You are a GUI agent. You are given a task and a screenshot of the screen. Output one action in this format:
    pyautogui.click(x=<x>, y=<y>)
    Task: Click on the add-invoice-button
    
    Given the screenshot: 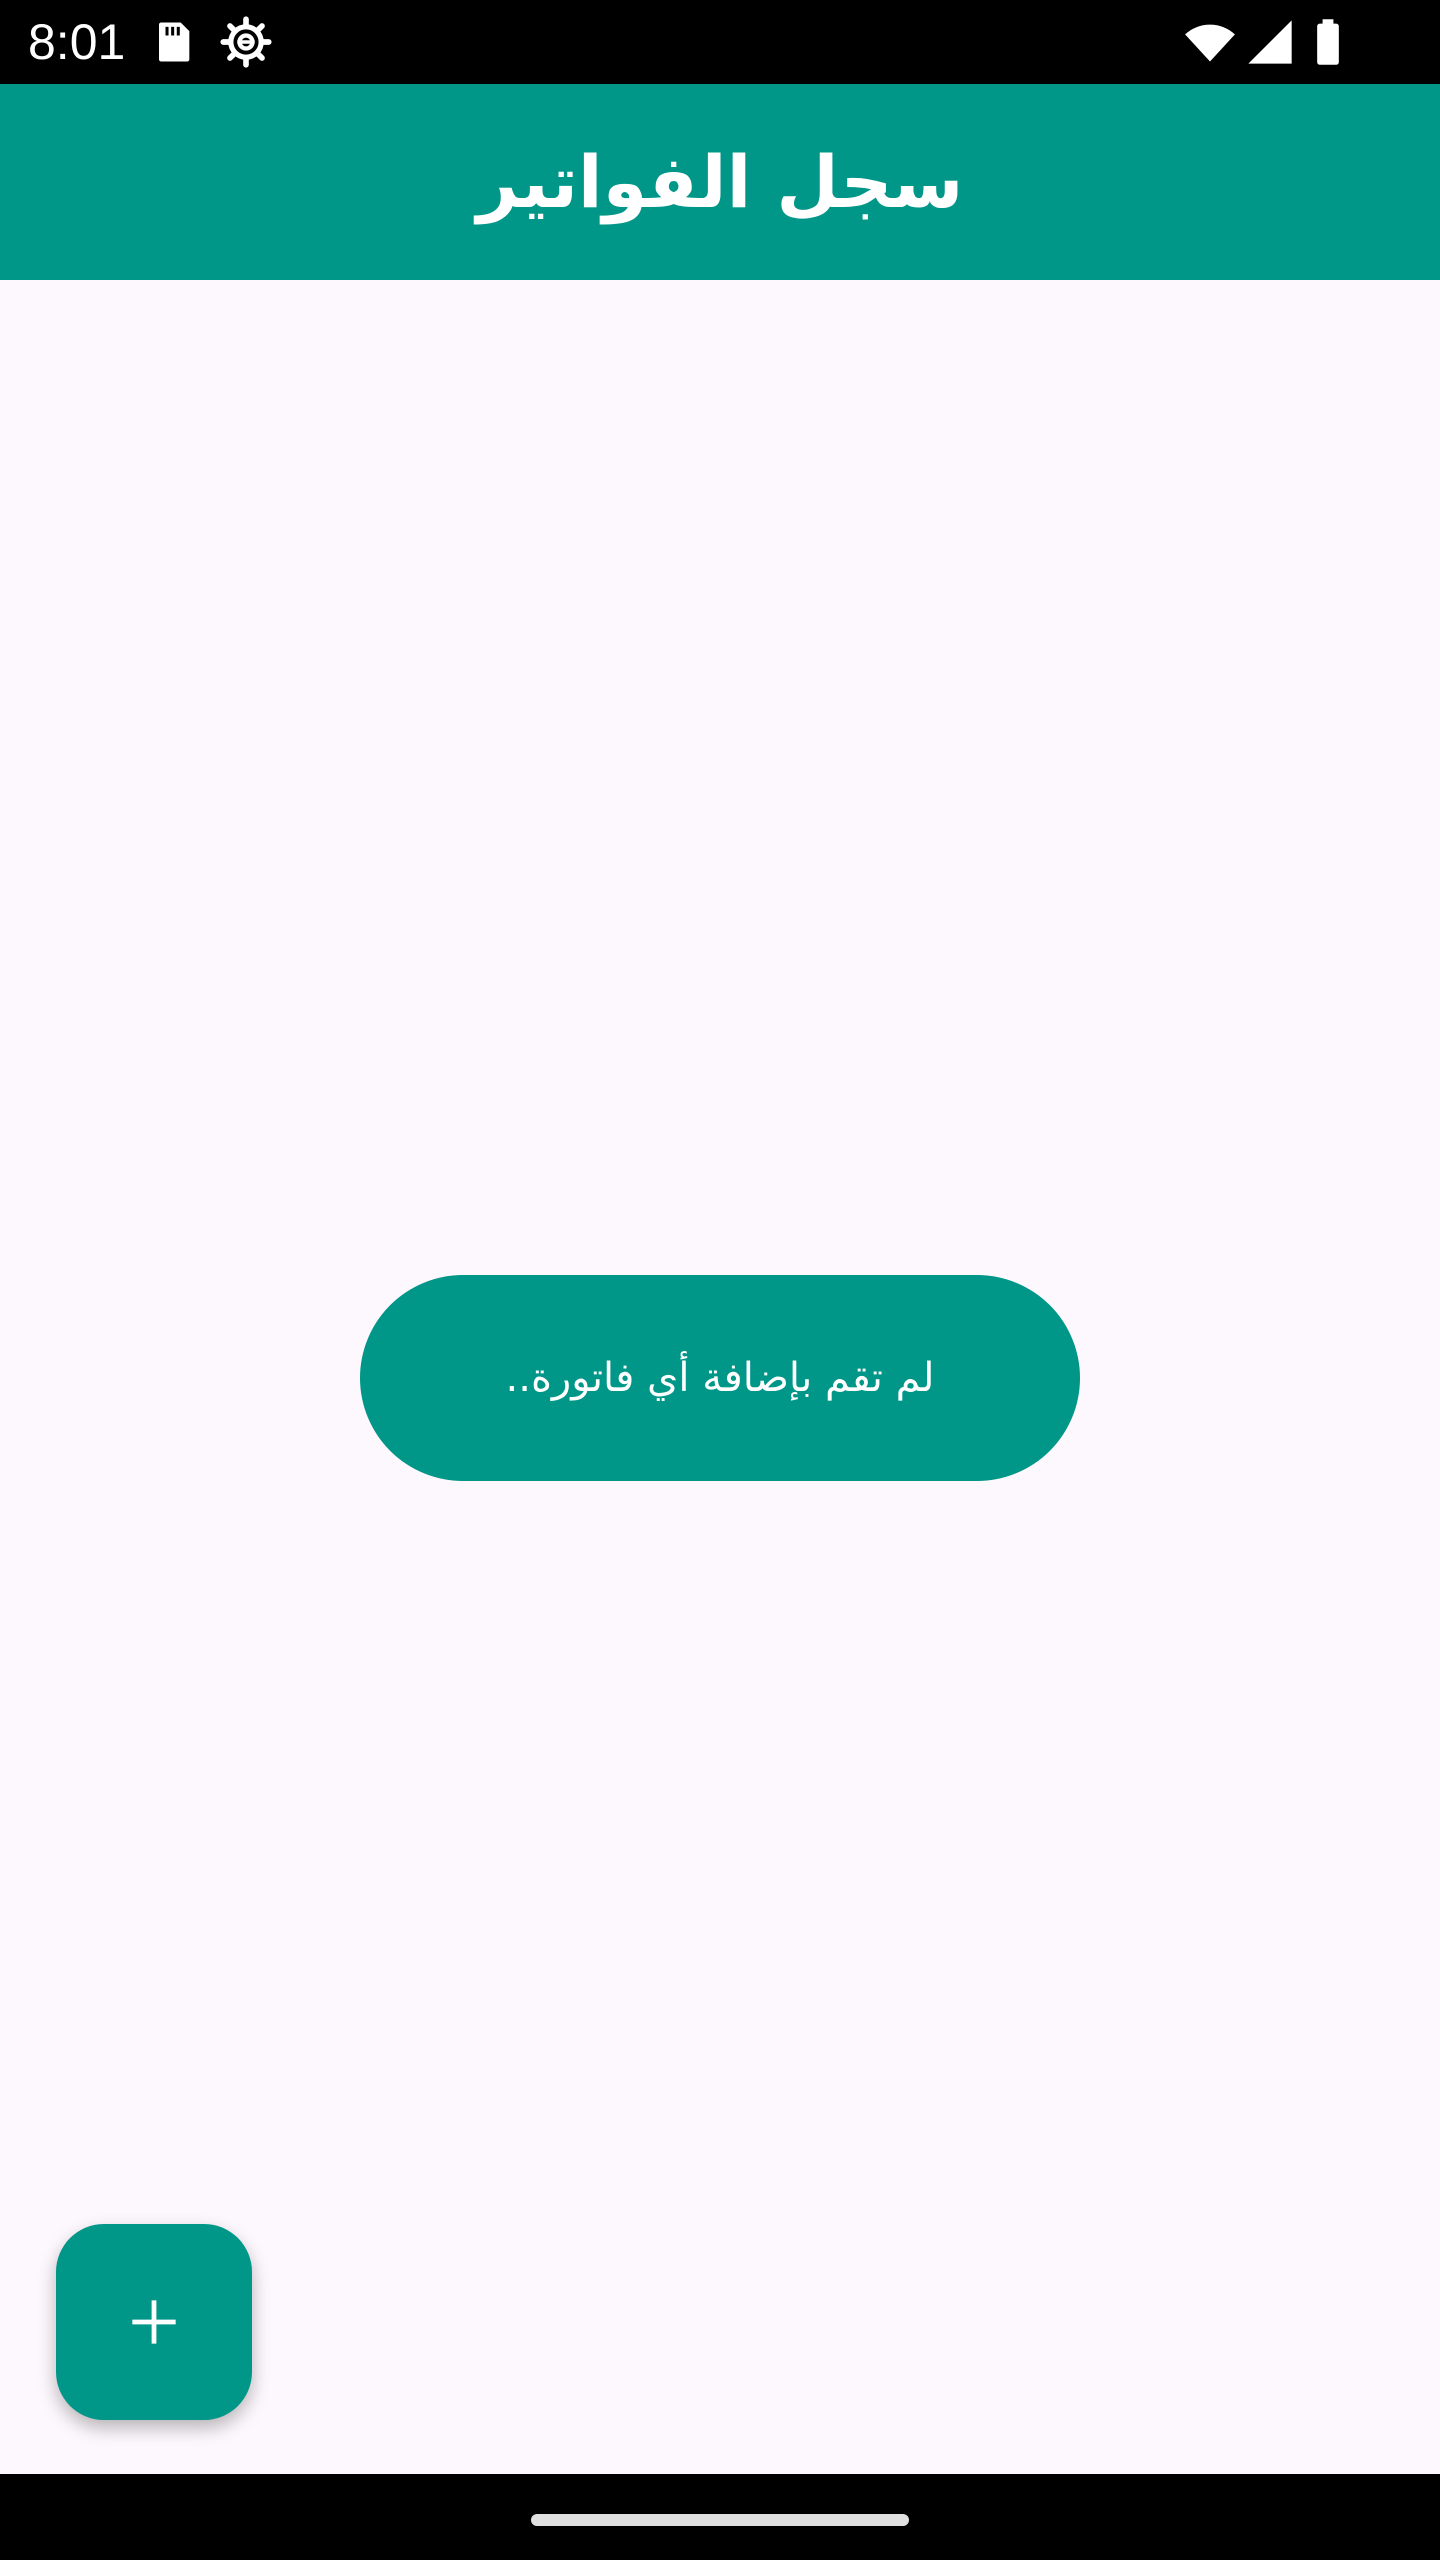 What is the action you would take?
    pyautogui.click(x=154, y=2322)
    